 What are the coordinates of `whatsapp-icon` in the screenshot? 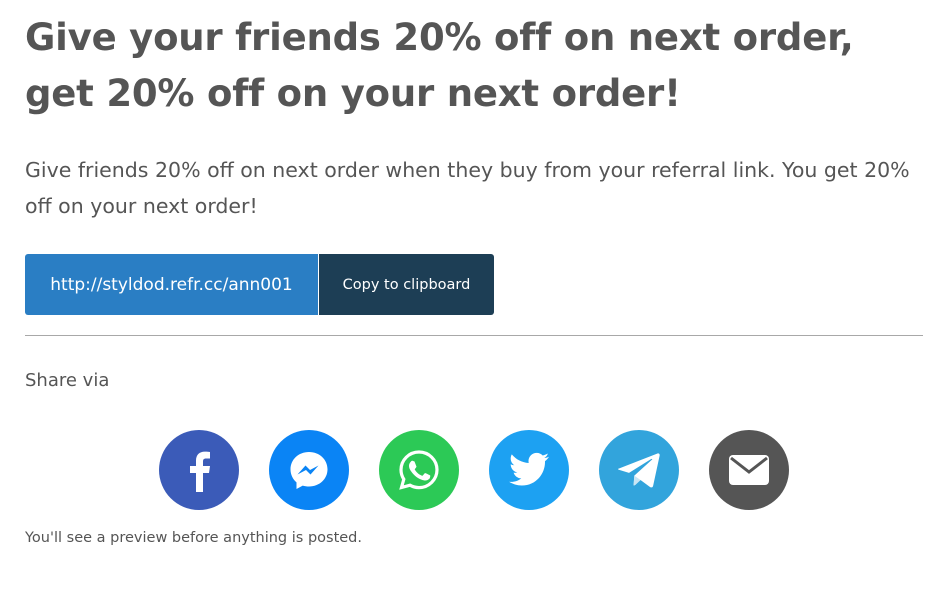 It's located at (419, 470).